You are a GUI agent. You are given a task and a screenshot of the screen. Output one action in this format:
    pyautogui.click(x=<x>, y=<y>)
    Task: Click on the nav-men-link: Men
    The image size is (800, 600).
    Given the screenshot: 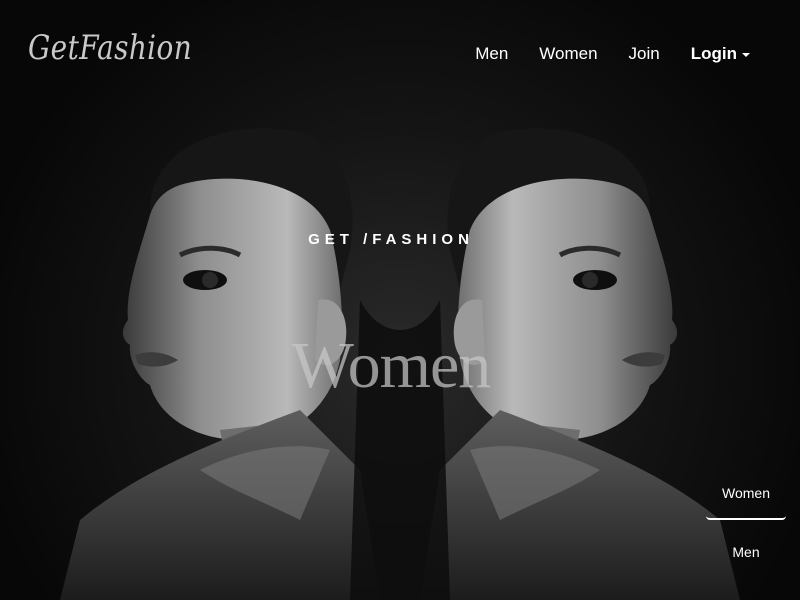 What is the action you would take?
    pyautogui.click(x=491, y=54)
    